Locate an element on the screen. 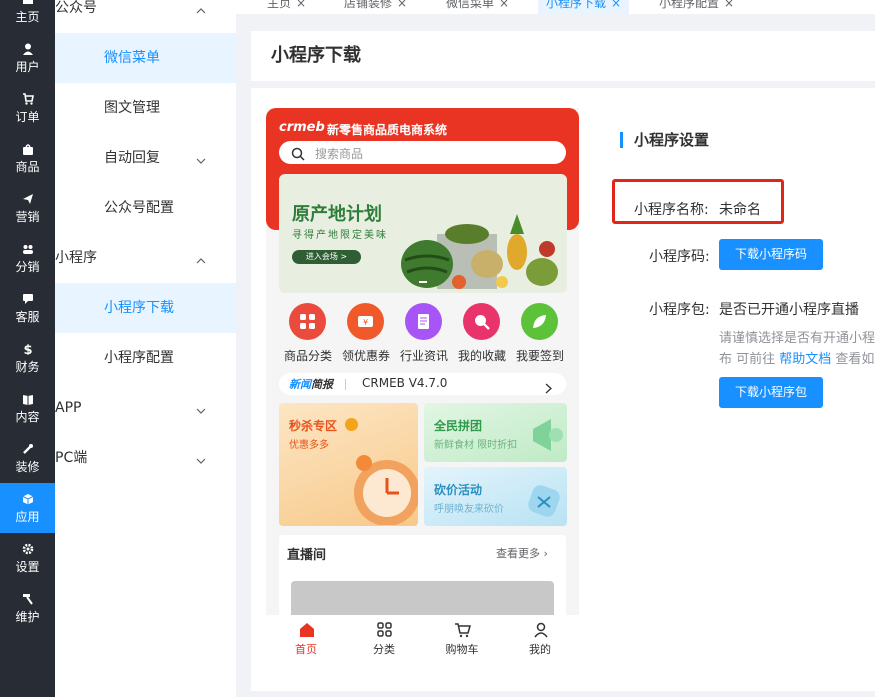 Image resolution: width=875 pixels, height=697 pixels. menu-item-2: 图文管理 is located at coordinates (145, 108).